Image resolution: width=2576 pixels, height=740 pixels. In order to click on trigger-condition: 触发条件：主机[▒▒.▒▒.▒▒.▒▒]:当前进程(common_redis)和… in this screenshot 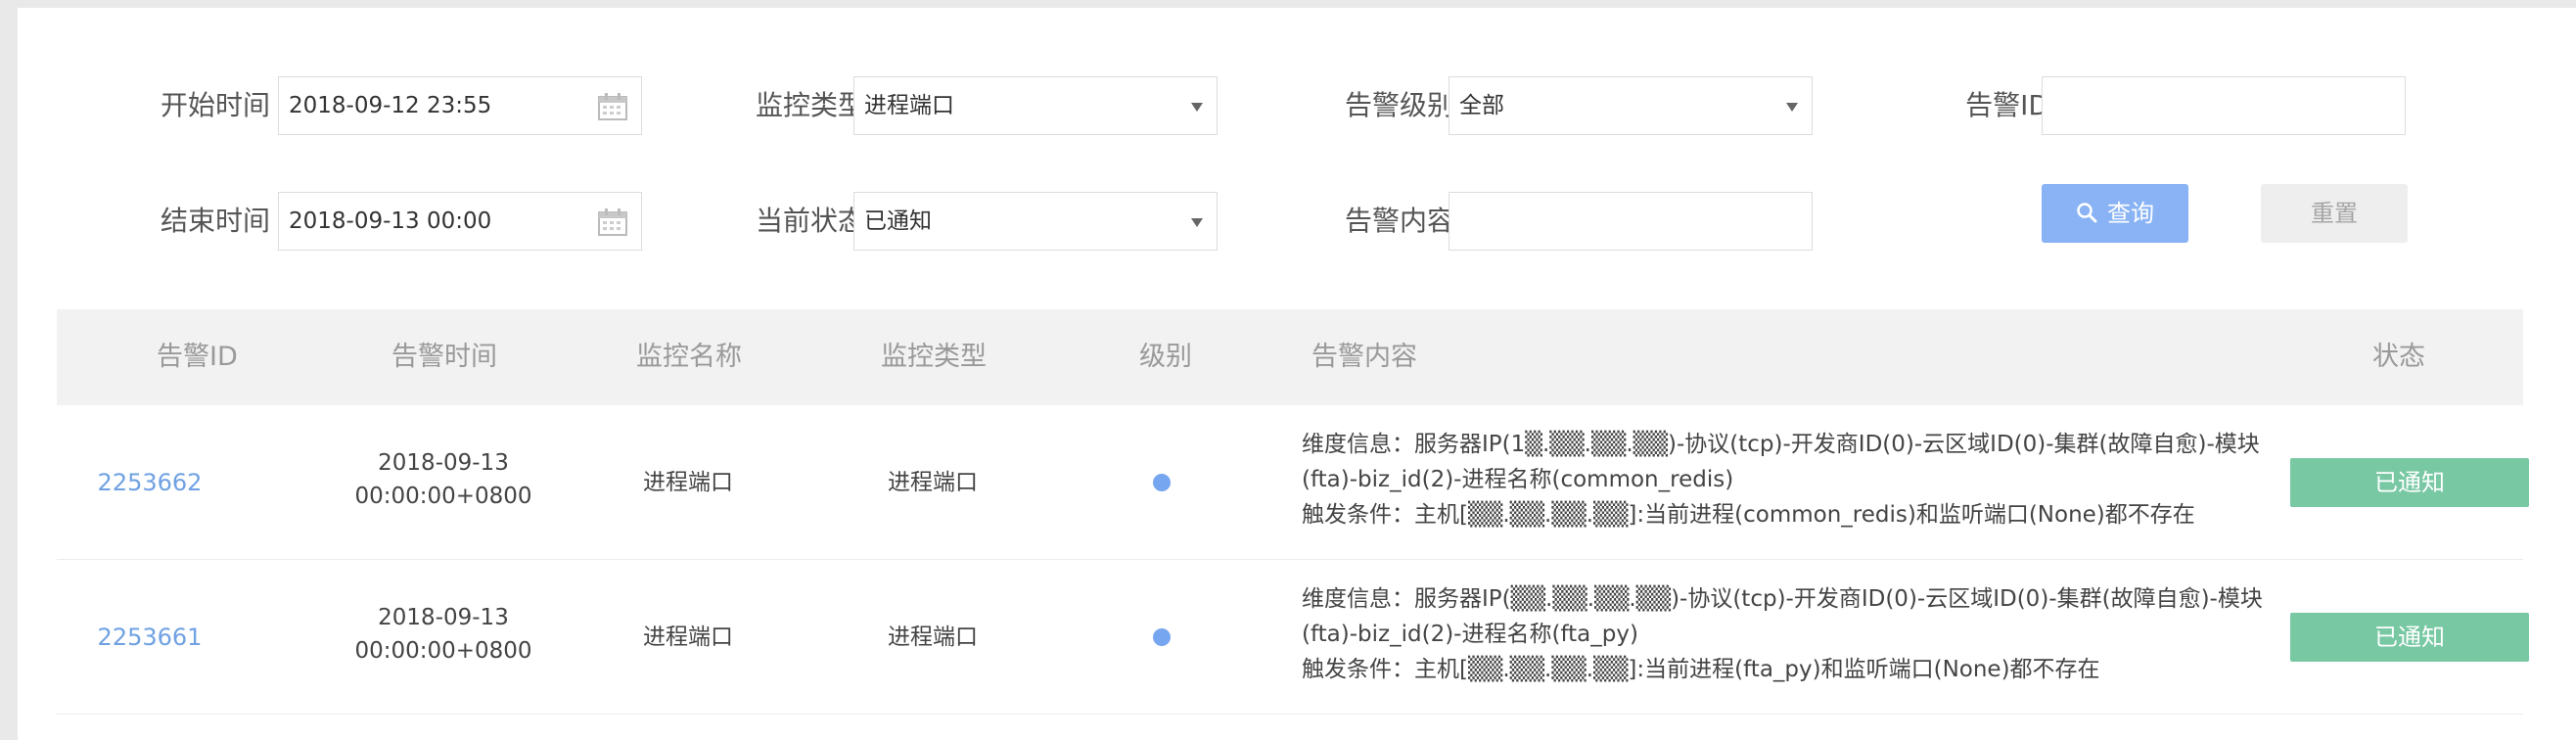, I will do `click(1748, 515)`.